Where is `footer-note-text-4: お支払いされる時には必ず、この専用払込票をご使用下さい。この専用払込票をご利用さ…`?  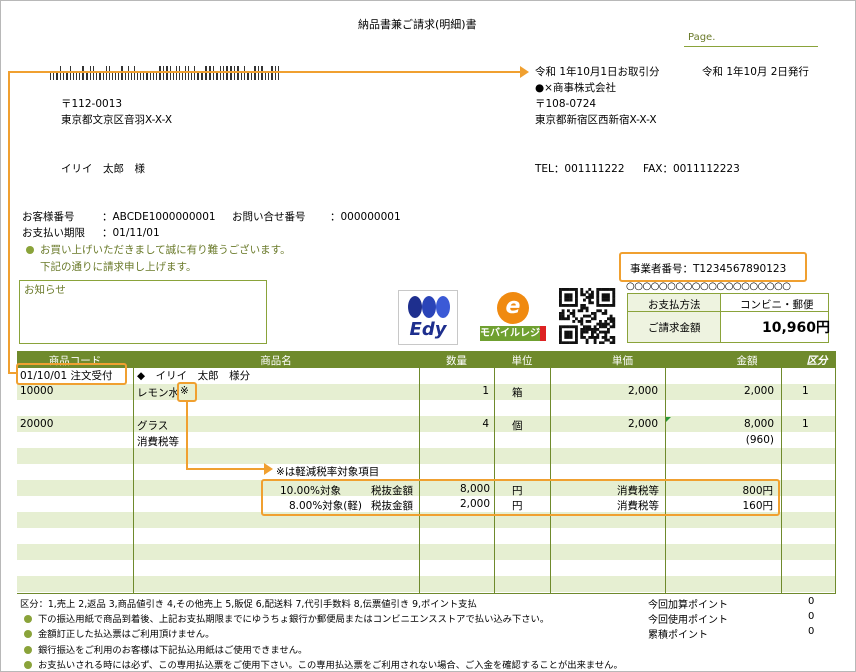
footer-note-text-4: お支払いされる時には必ず、この専用払込票をご使用下さい。この専用払込票をご利用さ… is located at coordinates (330, 665).